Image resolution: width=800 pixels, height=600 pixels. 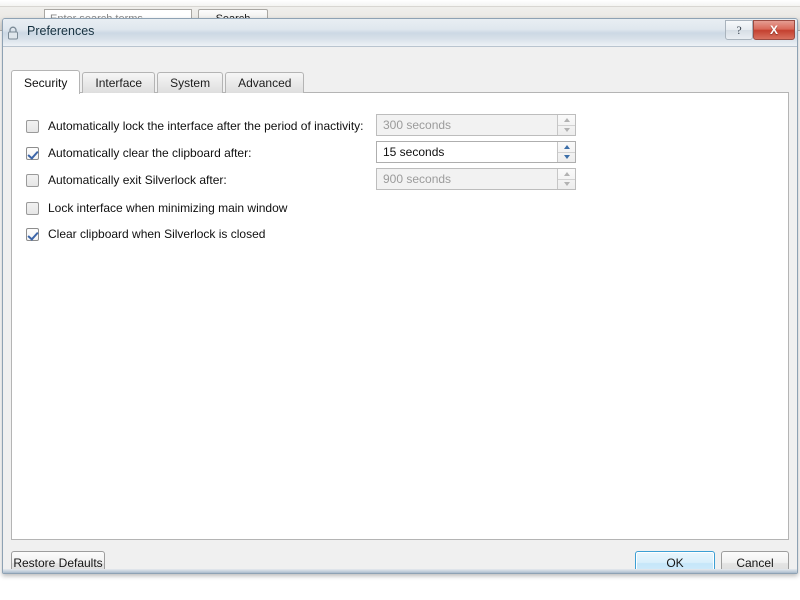 I want to click on spinner-clear-clipboard-buttons, so click(x=566, y=152).